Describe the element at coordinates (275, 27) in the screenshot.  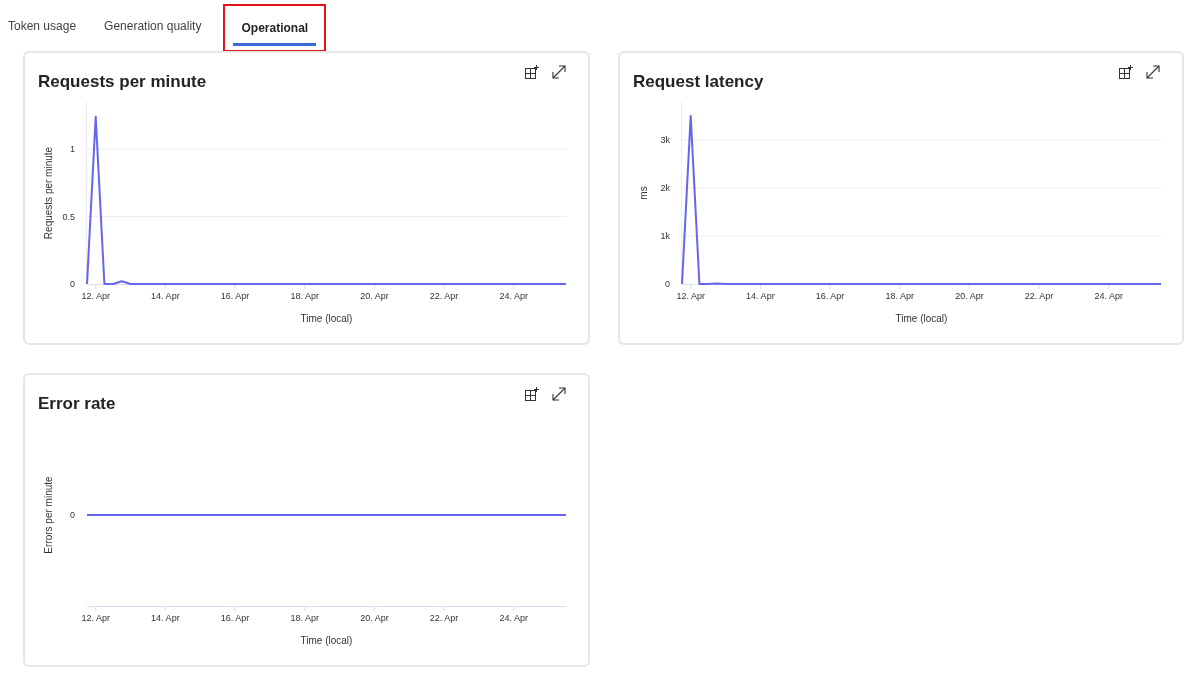
I see `tab: Operational` at that location.